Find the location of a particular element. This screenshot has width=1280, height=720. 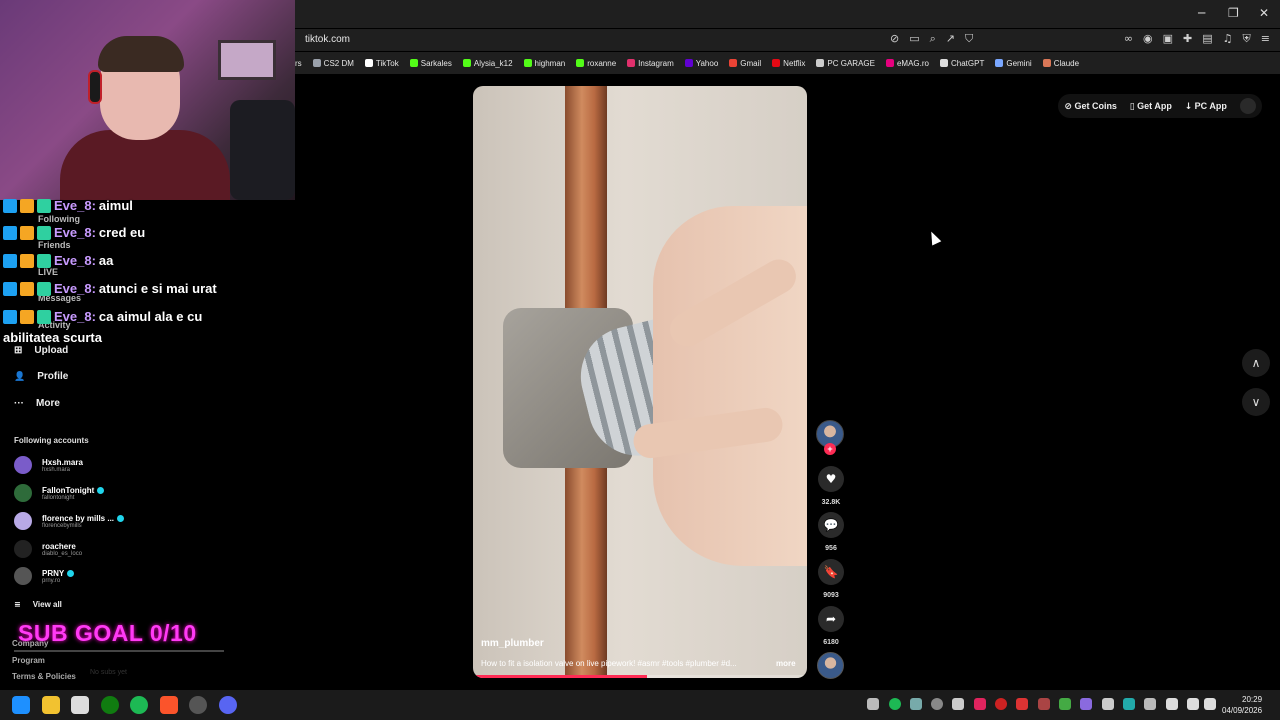

save-action: 🔖 9093 is located at coordinates (831, 579).